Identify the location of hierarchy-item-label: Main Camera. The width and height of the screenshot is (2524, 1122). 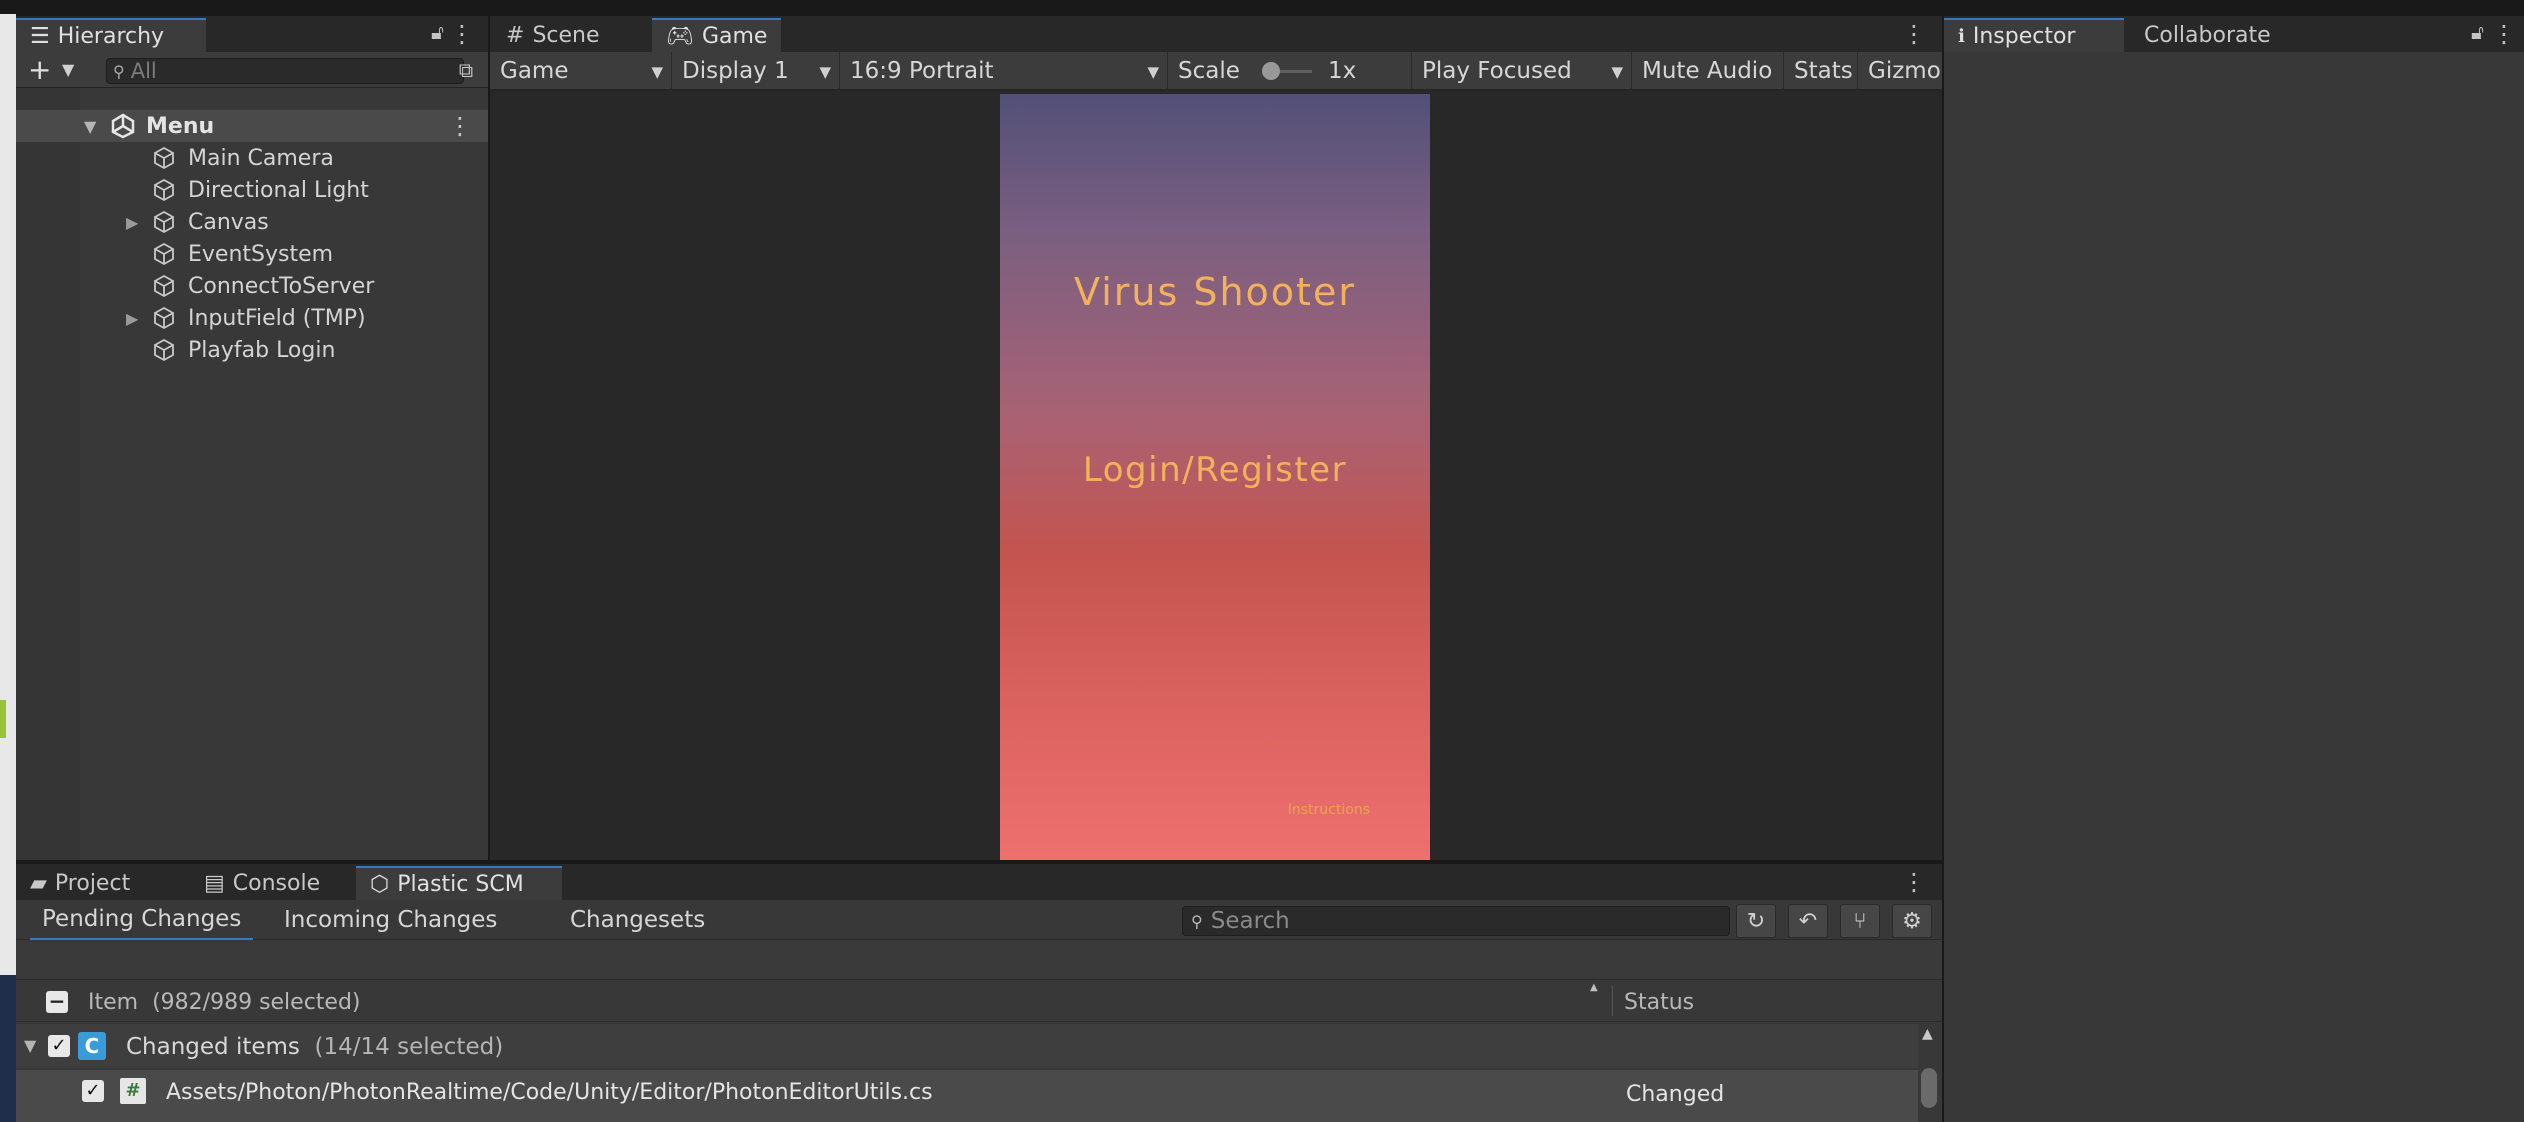
(261, 158).